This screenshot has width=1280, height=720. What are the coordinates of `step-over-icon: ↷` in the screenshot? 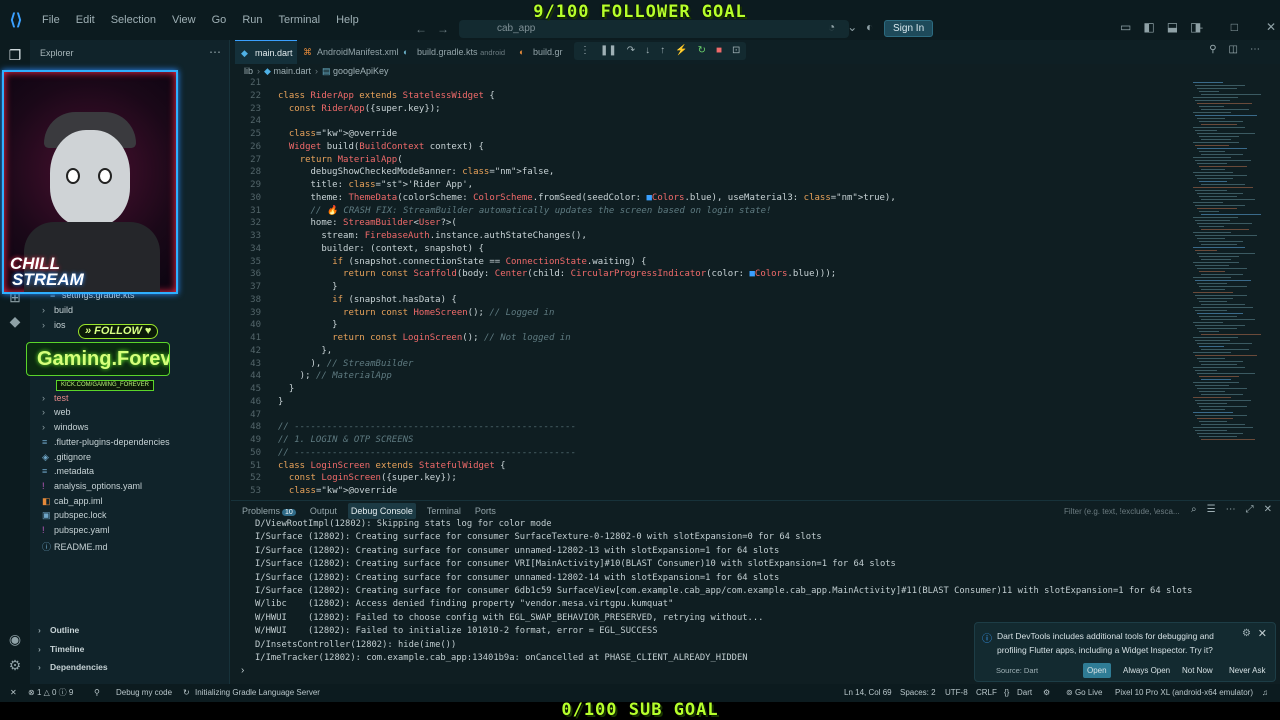 It's located at (631, 51).